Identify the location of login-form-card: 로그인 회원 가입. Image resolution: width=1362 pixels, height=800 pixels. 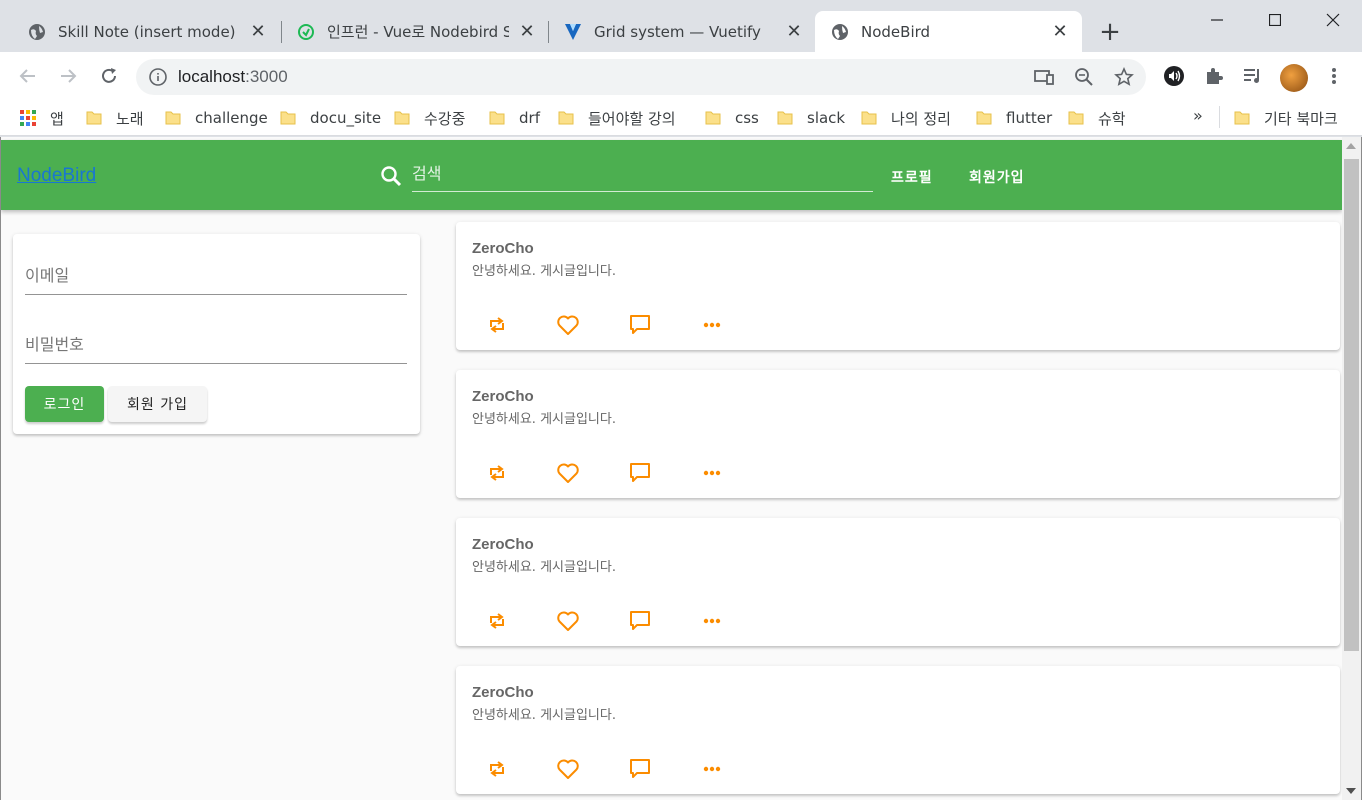
(216, 334).